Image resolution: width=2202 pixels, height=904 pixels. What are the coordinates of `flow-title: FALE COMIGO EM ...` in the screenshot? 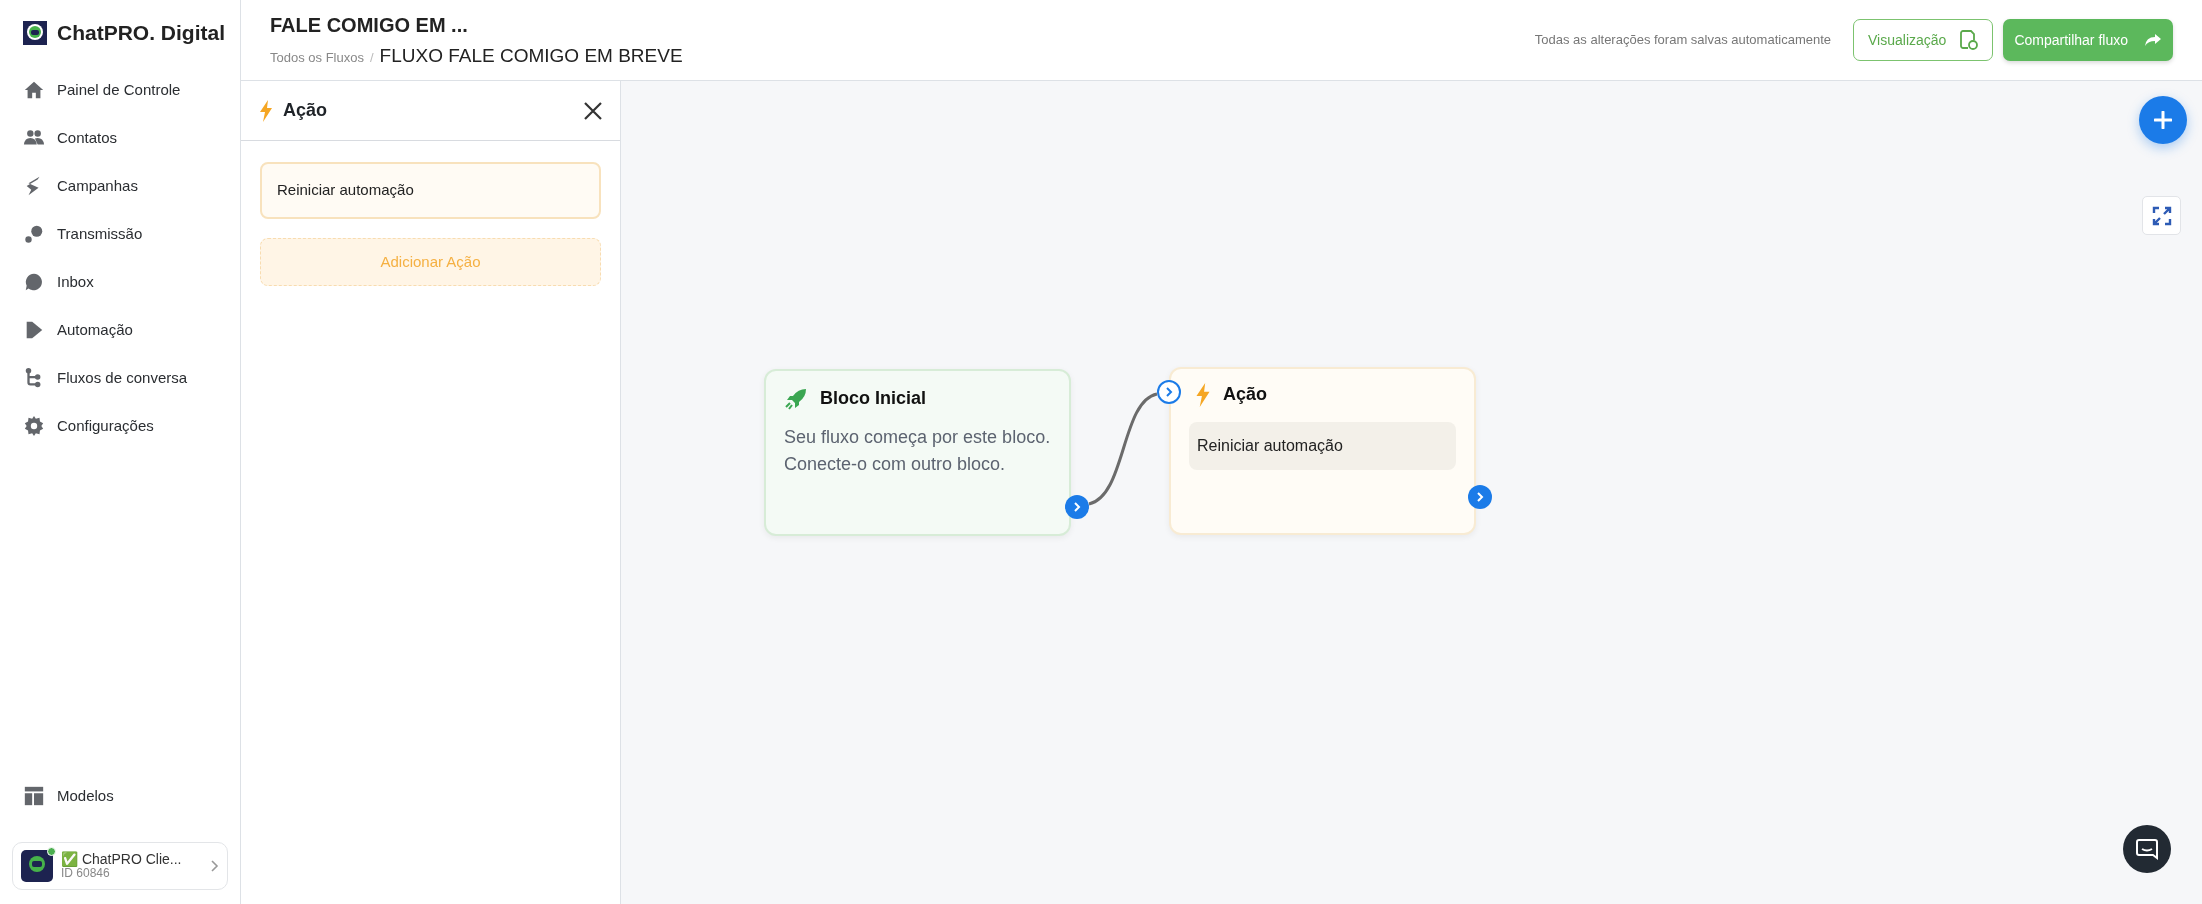 It's located at (369, 25).